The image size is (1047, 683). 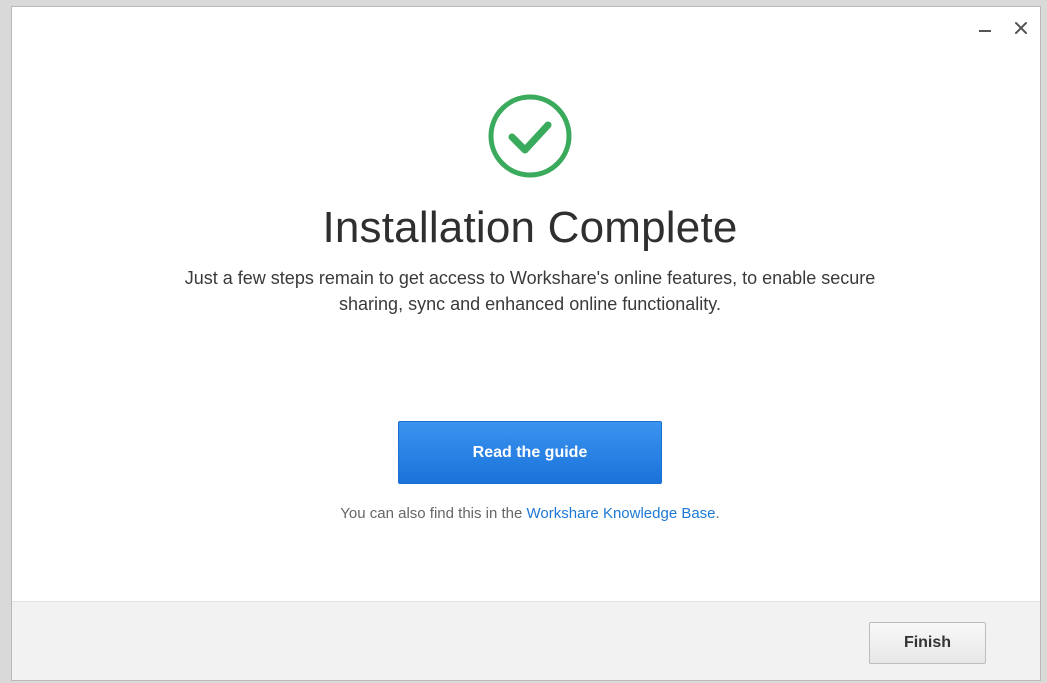 What do you see at coordinates (985, 28) in the screenshot?
I see `minimize-button` at bounding box center [985, 28].